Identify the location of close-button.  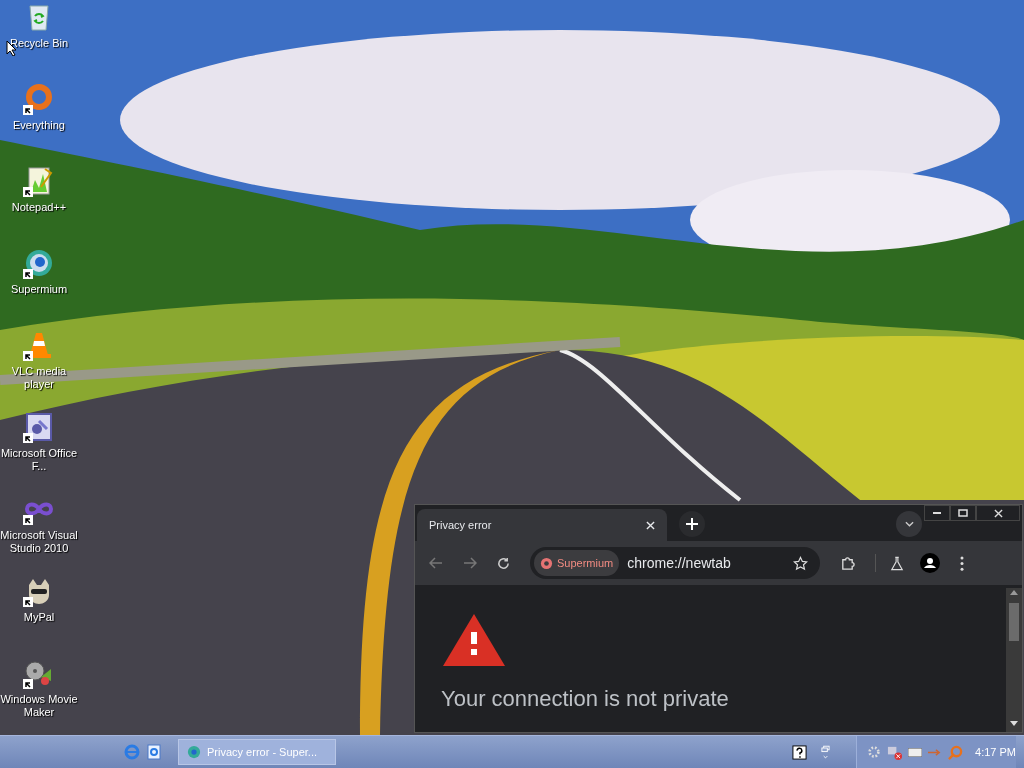
(998, 513).